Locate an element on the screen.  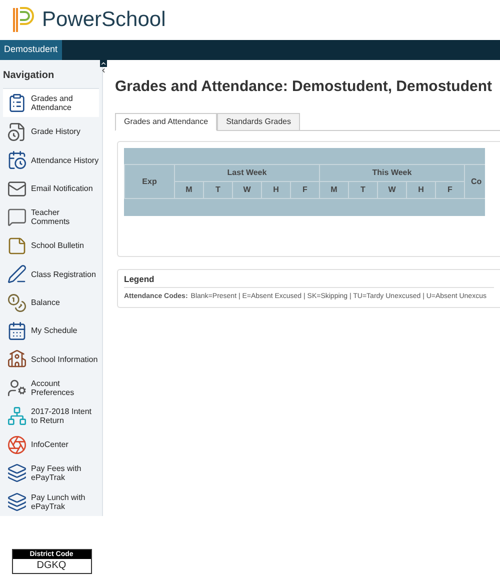
table-header: F is located at coordinates (305, 190).